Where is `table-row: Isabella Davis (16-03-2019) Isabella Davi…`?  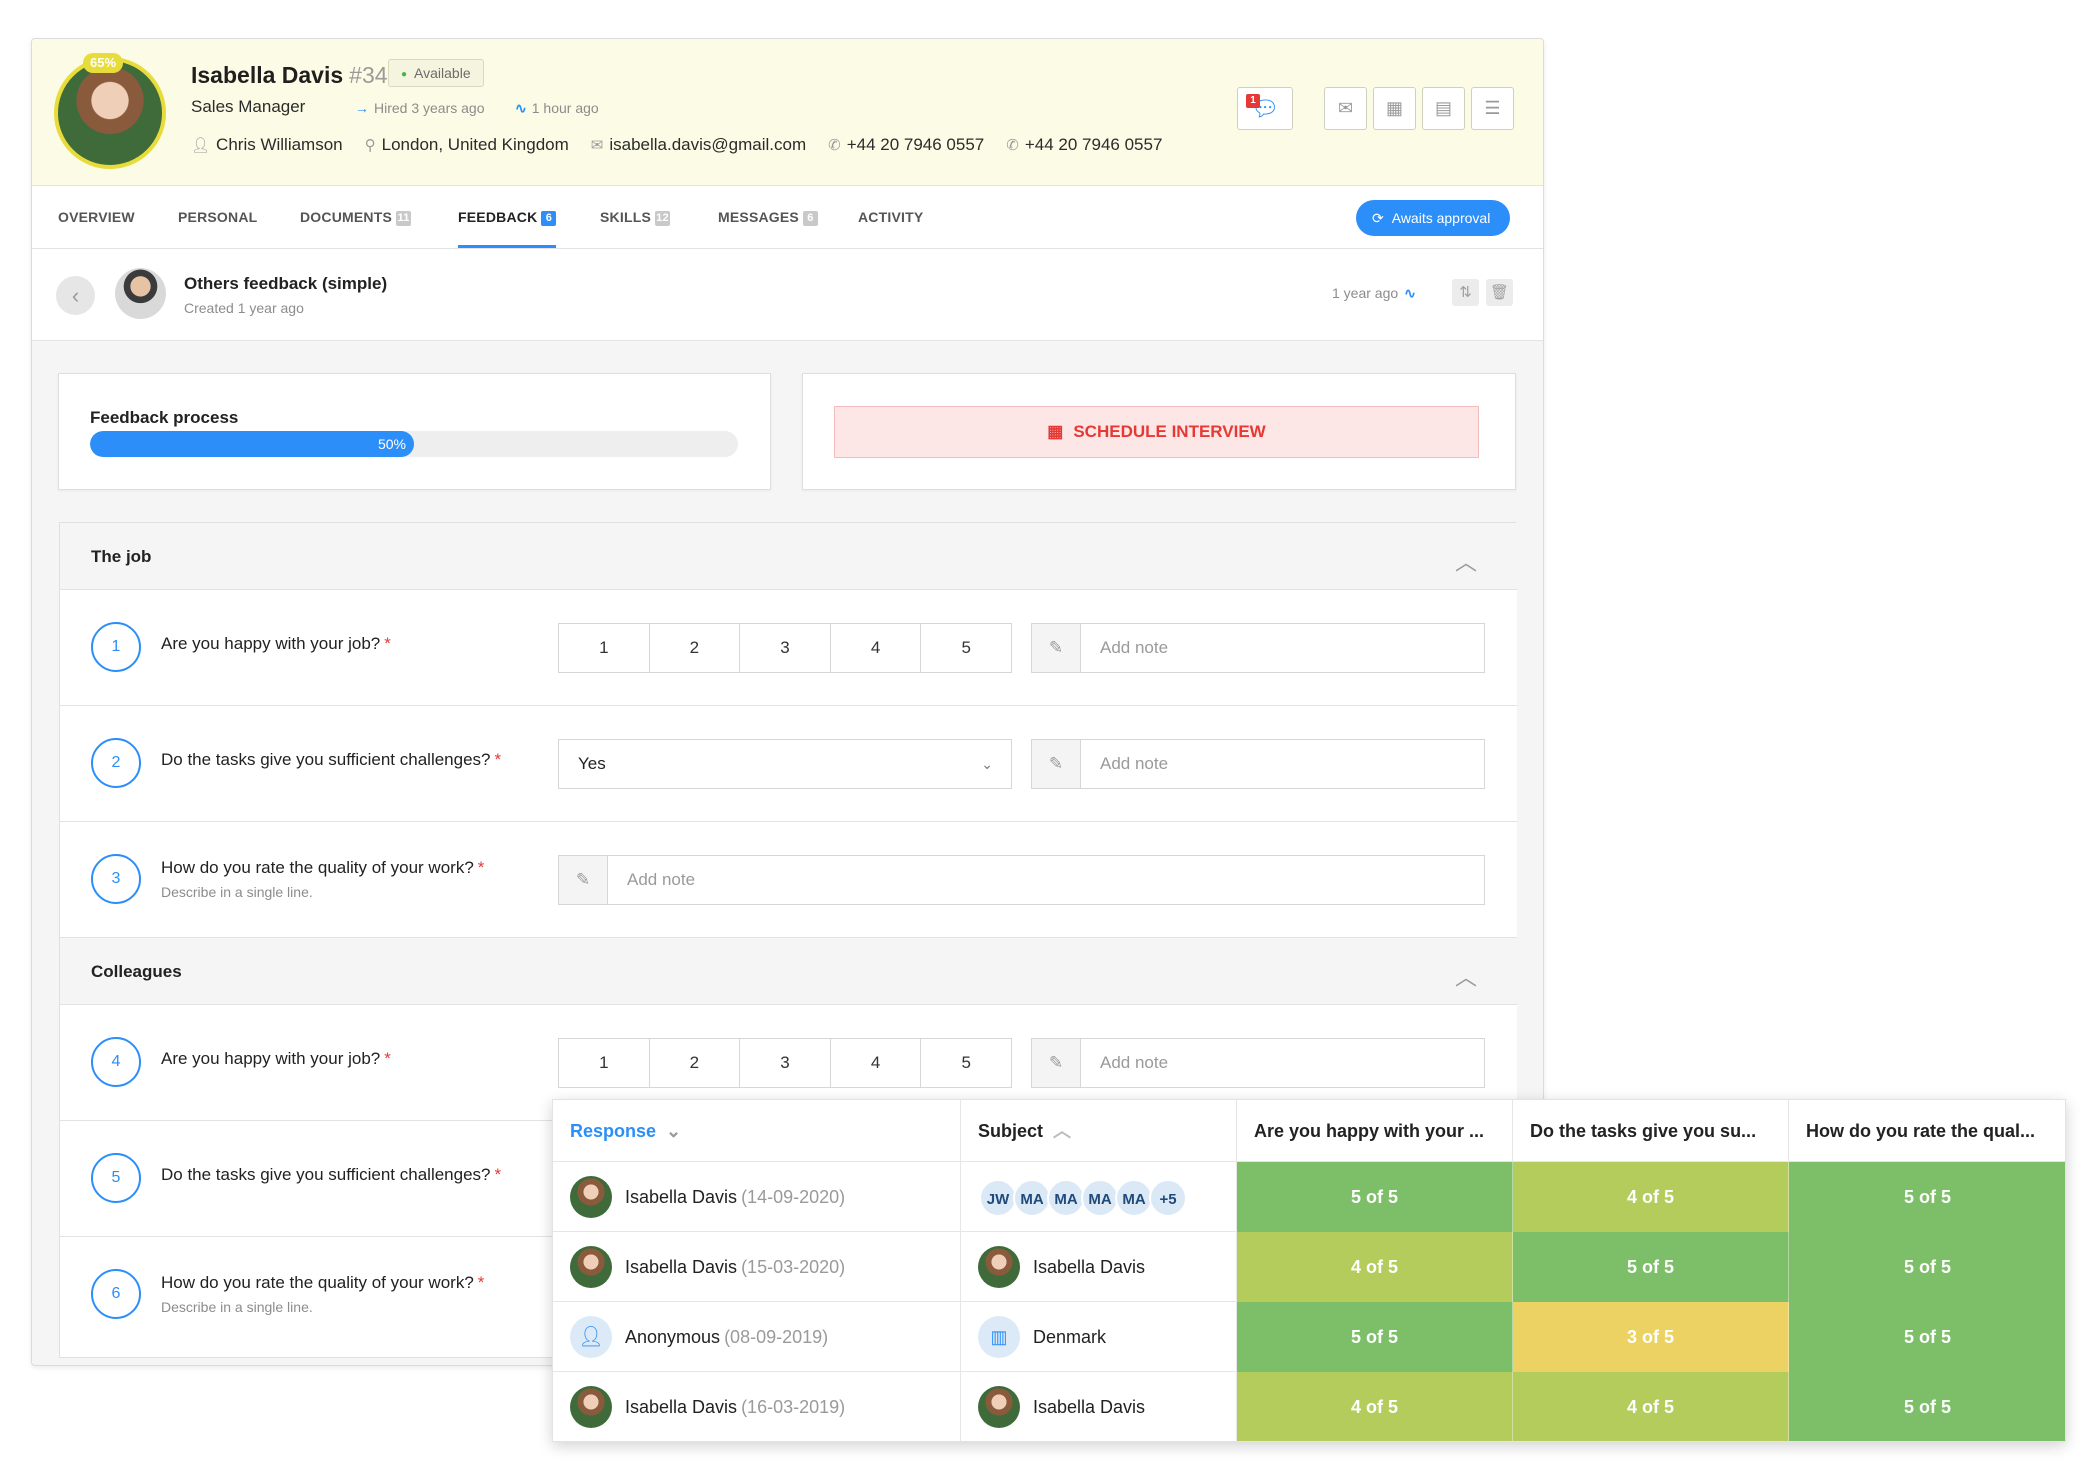
table-row: Isabella Davis (16-03-2019) Isabella Davi… is located at coordinates (1309, 1406).